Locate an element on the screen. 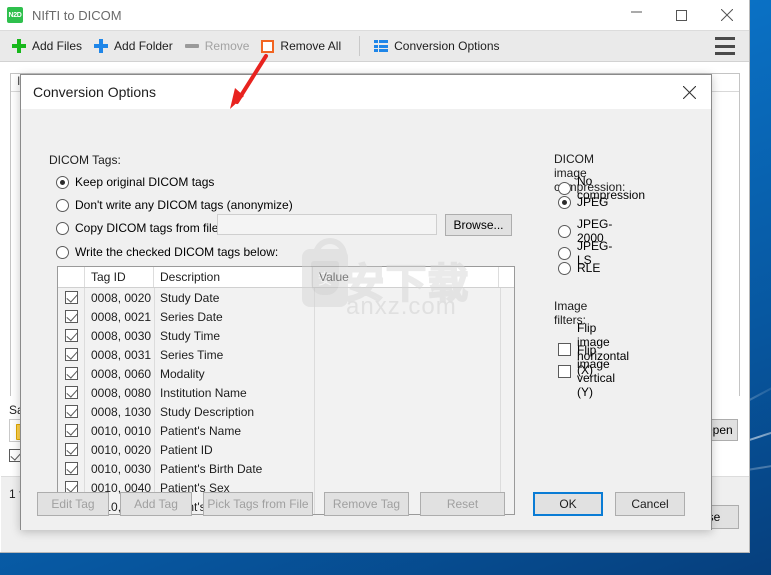 Image resolution: width=771 pixels, height=575 pixels. table-row: 0008, 0020 Study Date is located at coordinates (286, 297).